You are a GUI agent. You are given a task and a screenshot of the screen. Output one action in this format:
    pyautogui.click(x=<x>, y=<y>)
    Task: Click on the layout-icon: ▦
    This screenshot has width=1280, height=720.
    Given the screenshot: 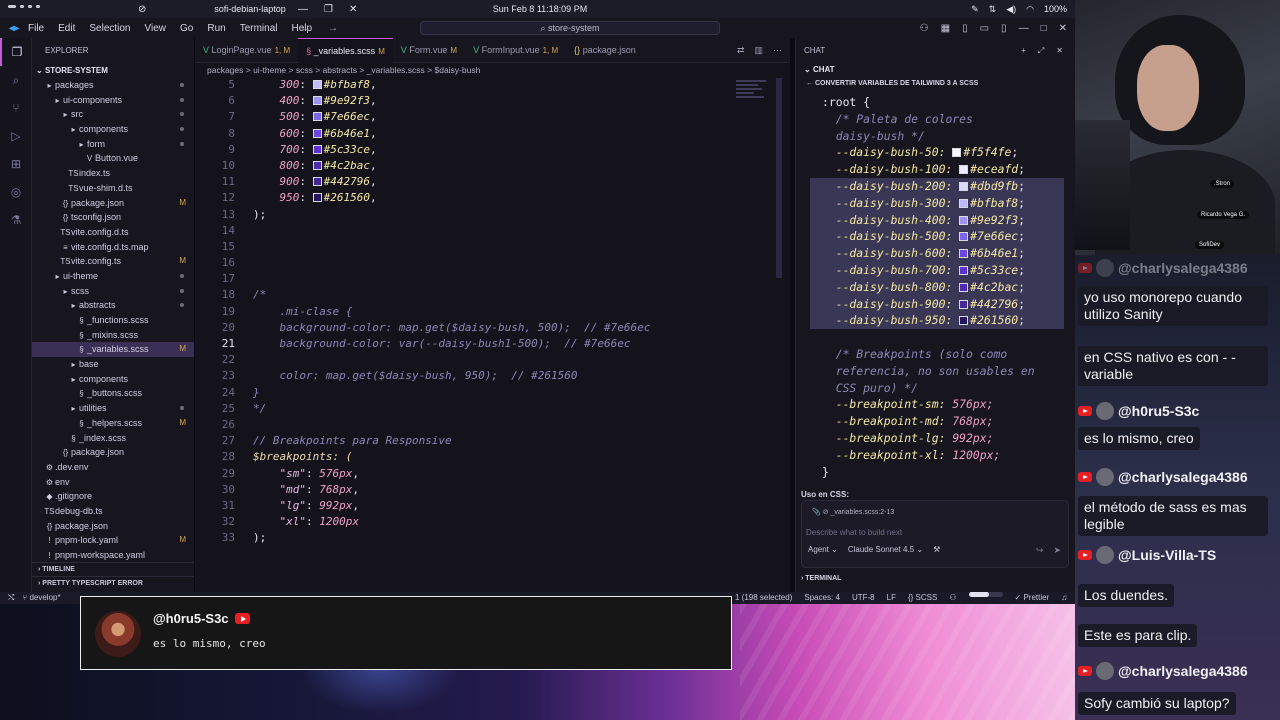 What is the action you would take?
    pyautogui.click(x=945, y=28)
    